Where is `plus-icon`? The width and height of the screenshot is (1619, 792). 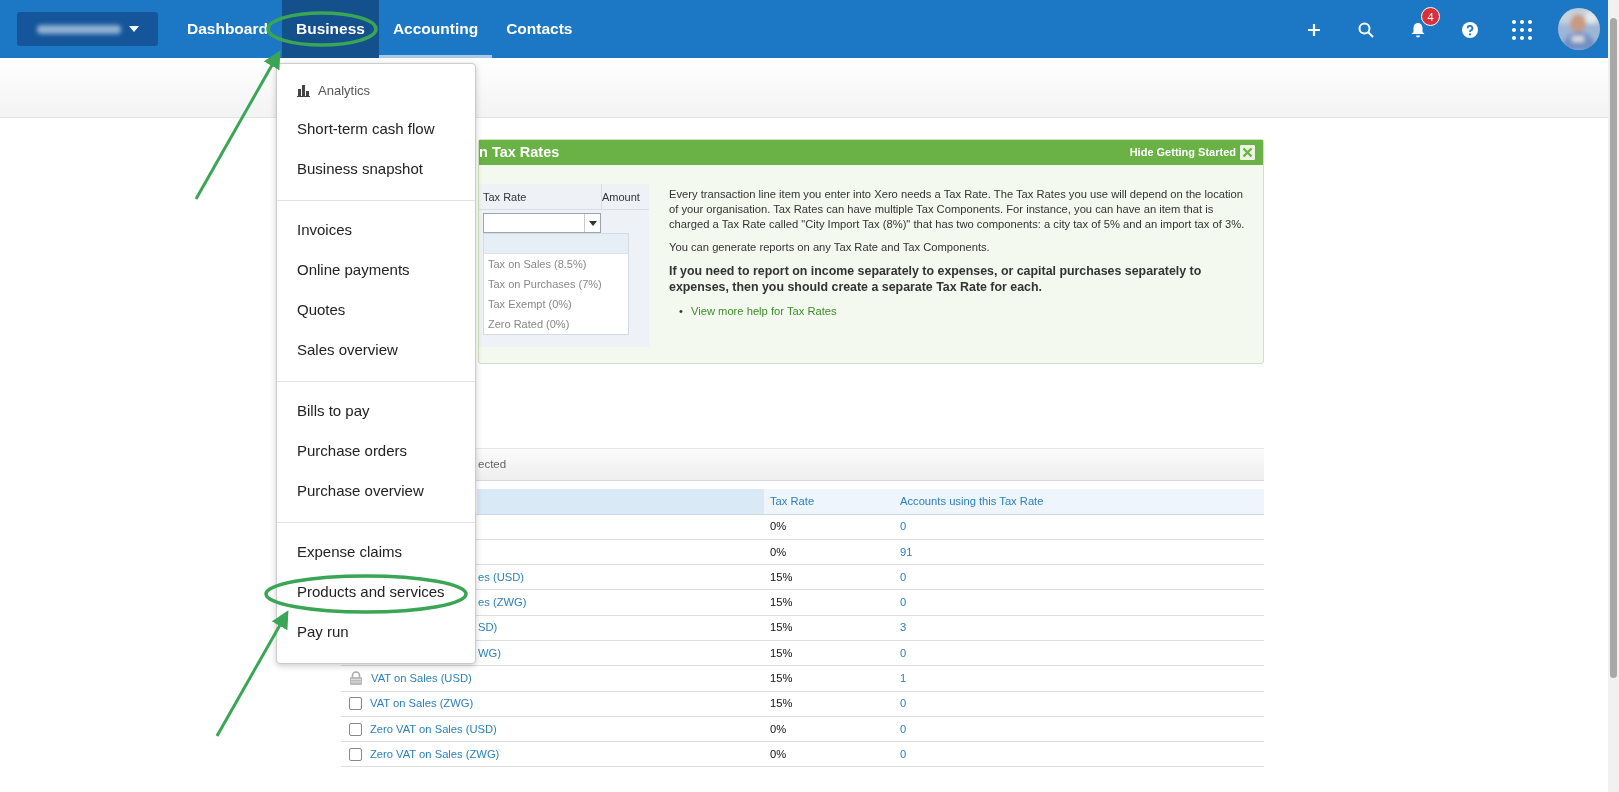
plus-icon is located at coordinates (1314, 29).